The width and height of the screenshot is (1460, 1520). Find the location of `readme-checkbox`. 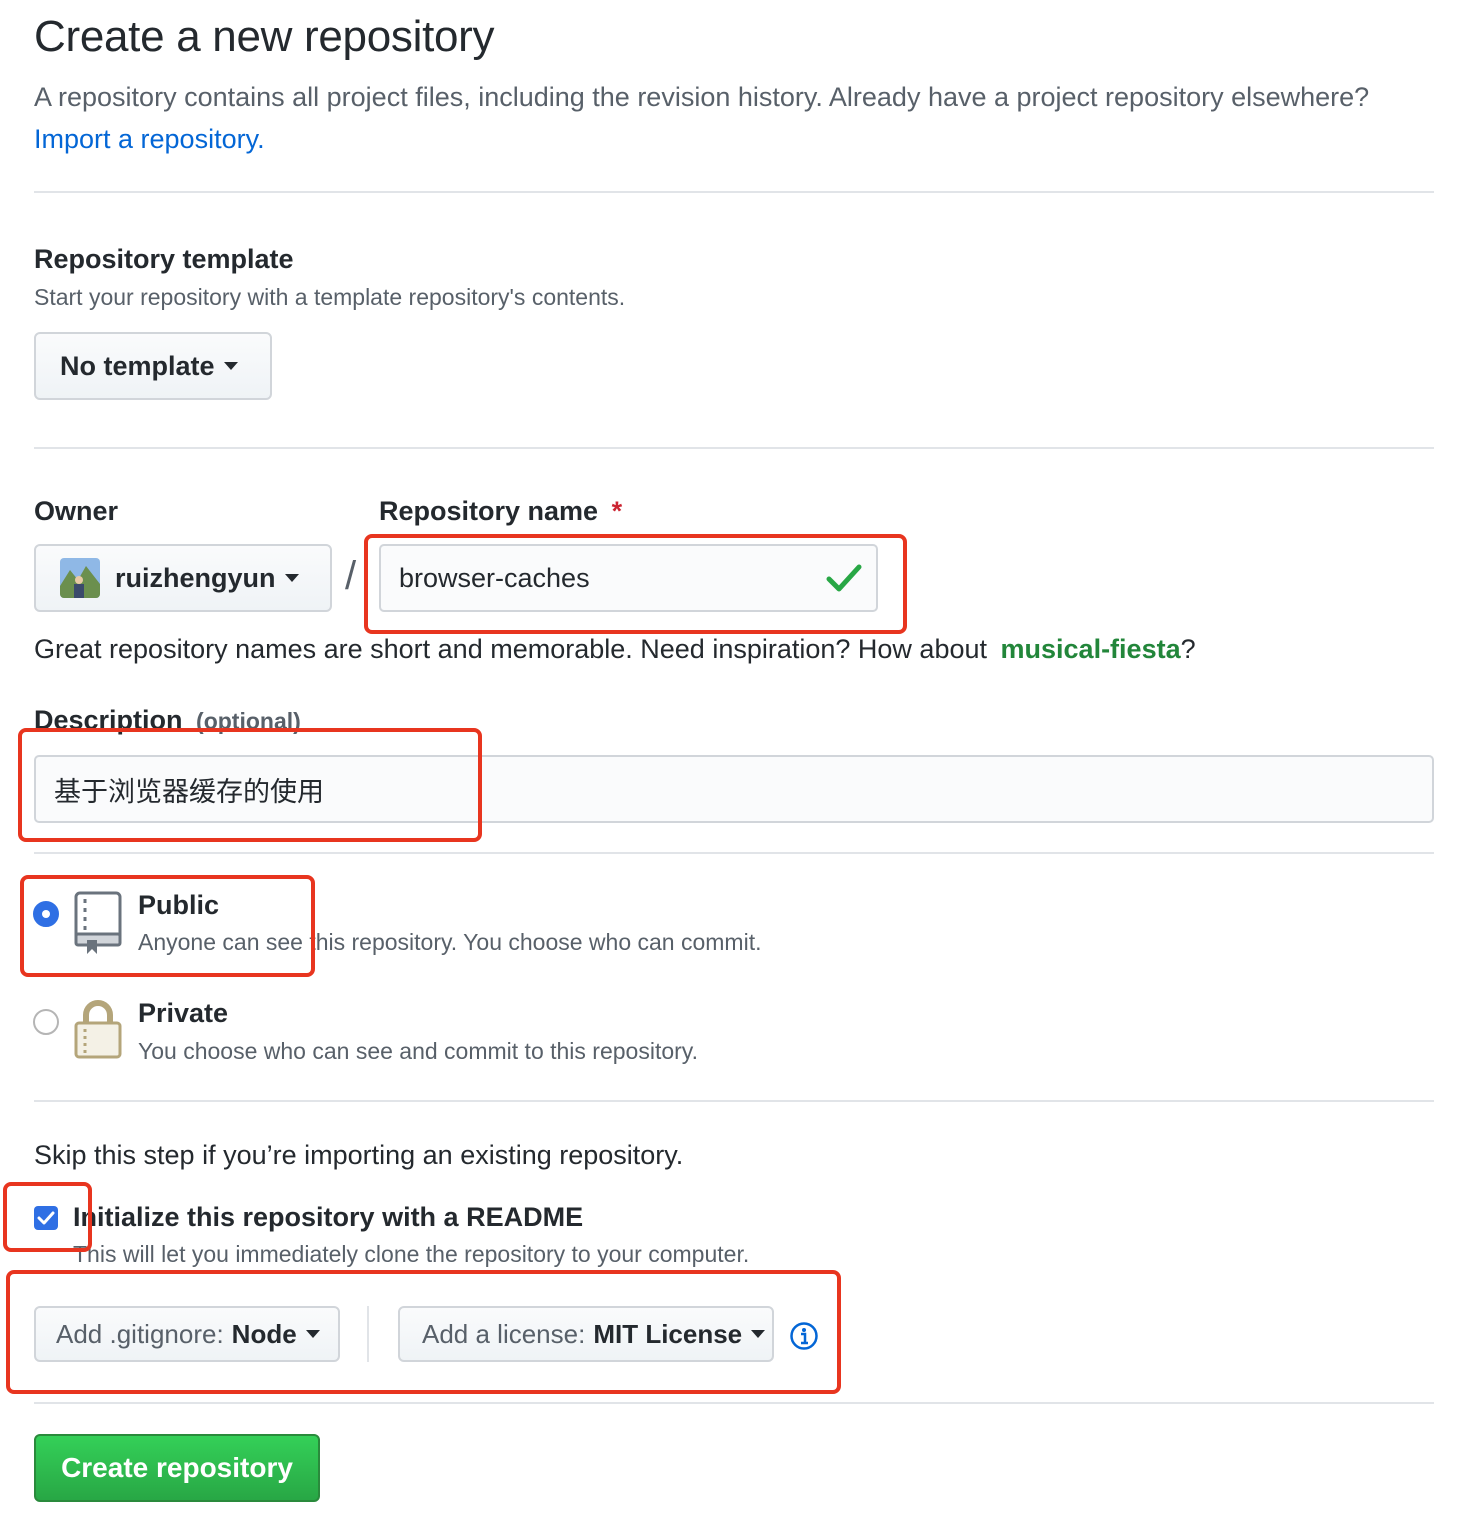

readme-checkbox is located at coordinates (46, 1218).